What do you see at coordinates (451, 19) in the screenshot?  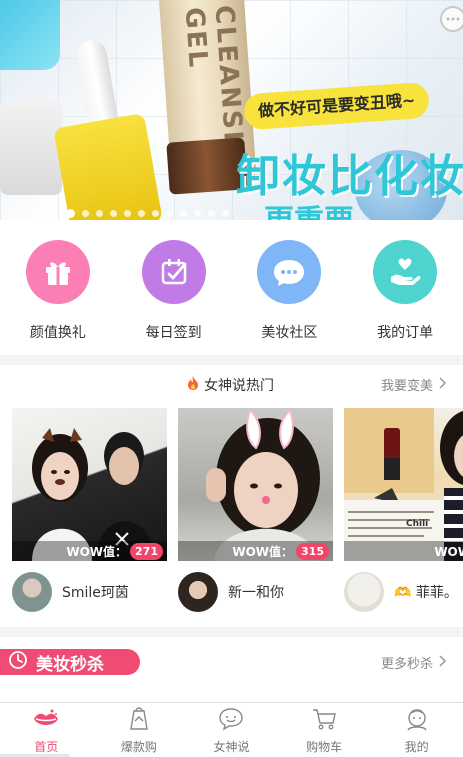 I see `message-icon` at bounding box center [451, 19].